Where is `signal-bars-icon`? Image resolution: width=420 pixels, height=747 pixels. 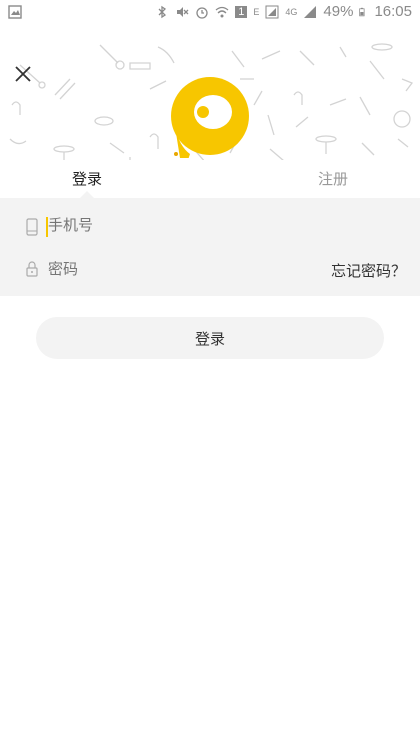
signal-bars-icon is located at coordinates (310, 11).